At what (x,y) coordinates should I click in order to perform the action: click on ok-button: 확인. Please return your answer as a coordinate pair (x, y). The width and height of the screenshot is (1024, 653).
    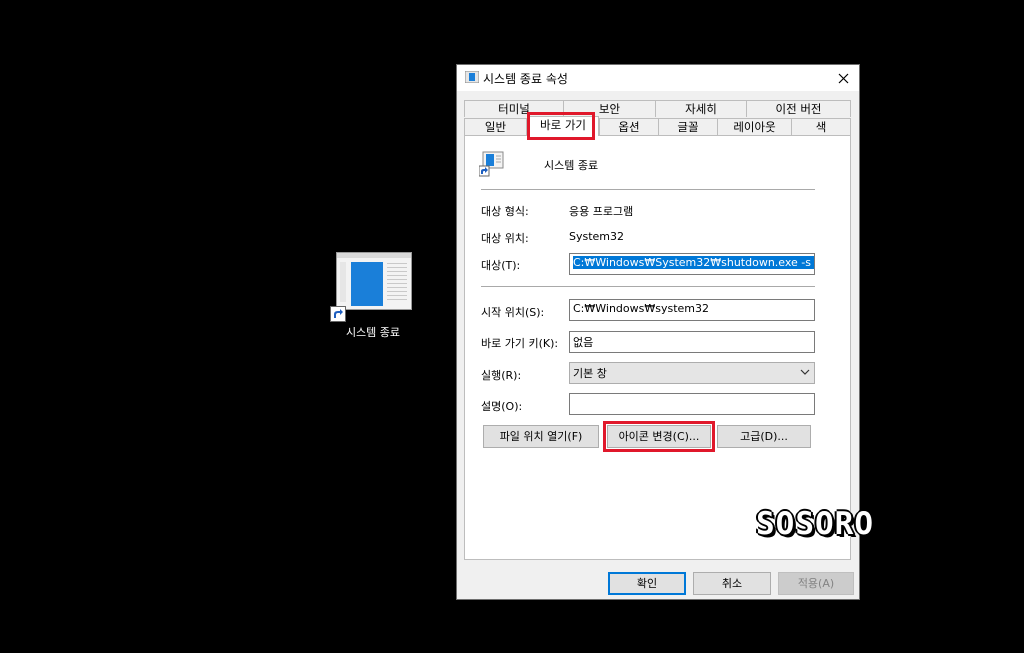
    Looking at the image, I should click on (647, 583).